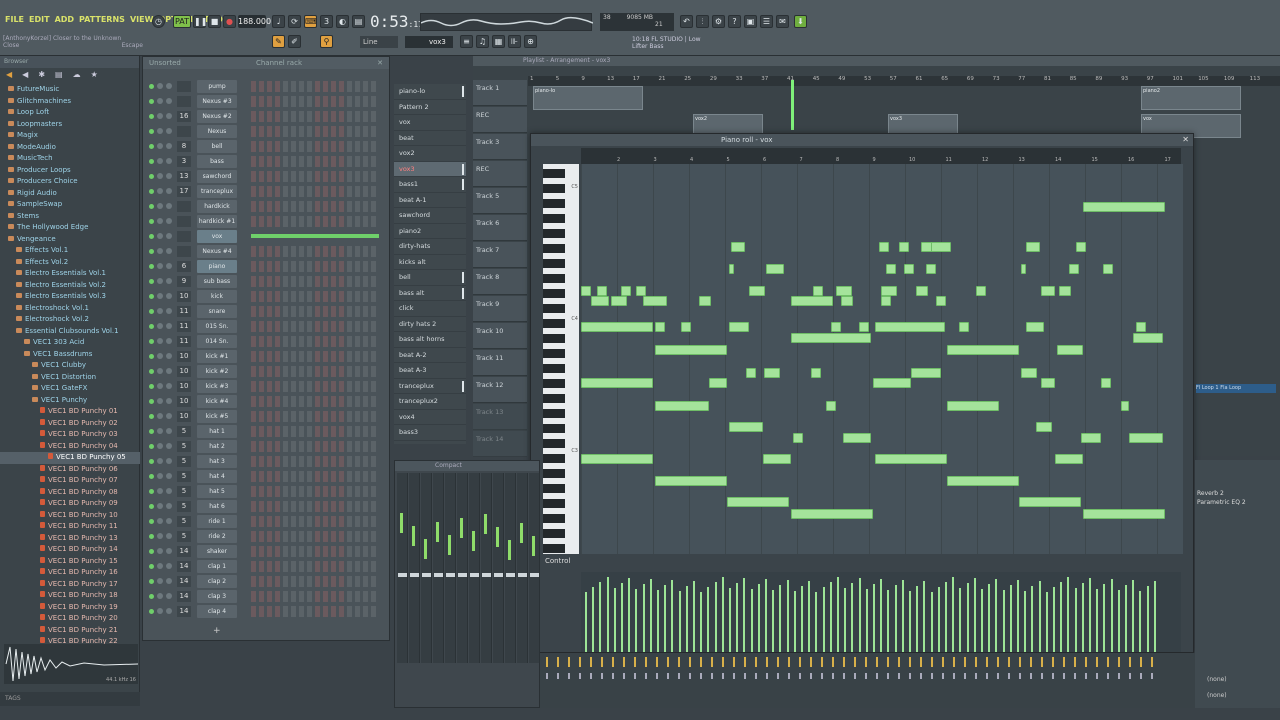 Image resolution: width=1280 pixels, height=720 pixels. What do you see at coordinates (266, 101) in the screenshot?
I see `channel-row: Nexus #3` at bounding box center [266, 101].